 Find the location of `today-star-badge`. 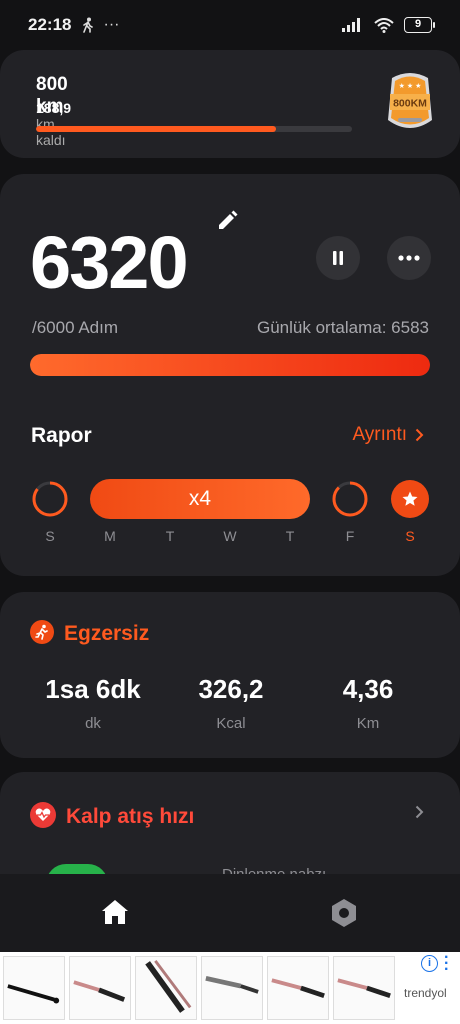

today-star-badge is located at coordinates (410, 499).